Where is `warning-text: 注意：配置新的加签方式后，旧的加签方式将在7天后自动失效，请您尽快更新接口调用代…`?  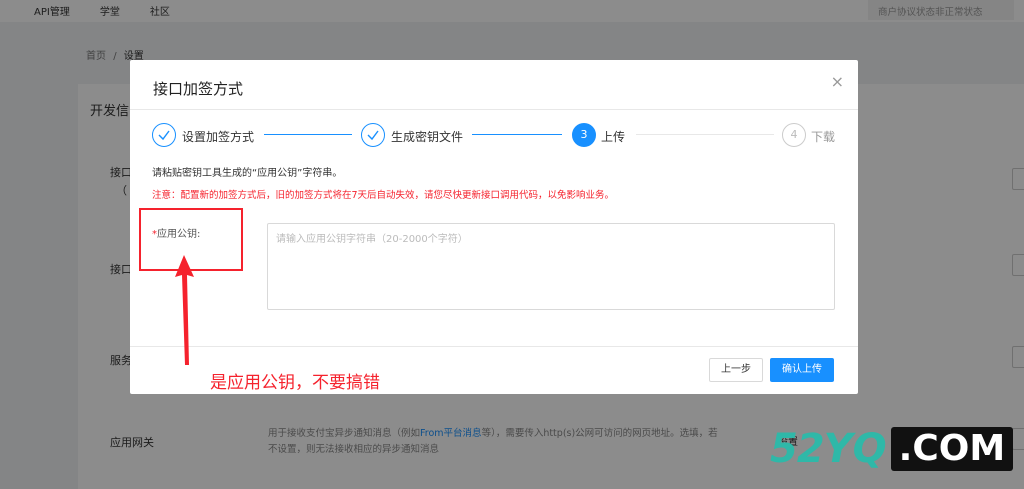 warning-text: 注意：配置新的加签方式后，旧的加签方式将在7天后自动失效，请您尽快更新接口调用代… is located at coordinates (383, 195).